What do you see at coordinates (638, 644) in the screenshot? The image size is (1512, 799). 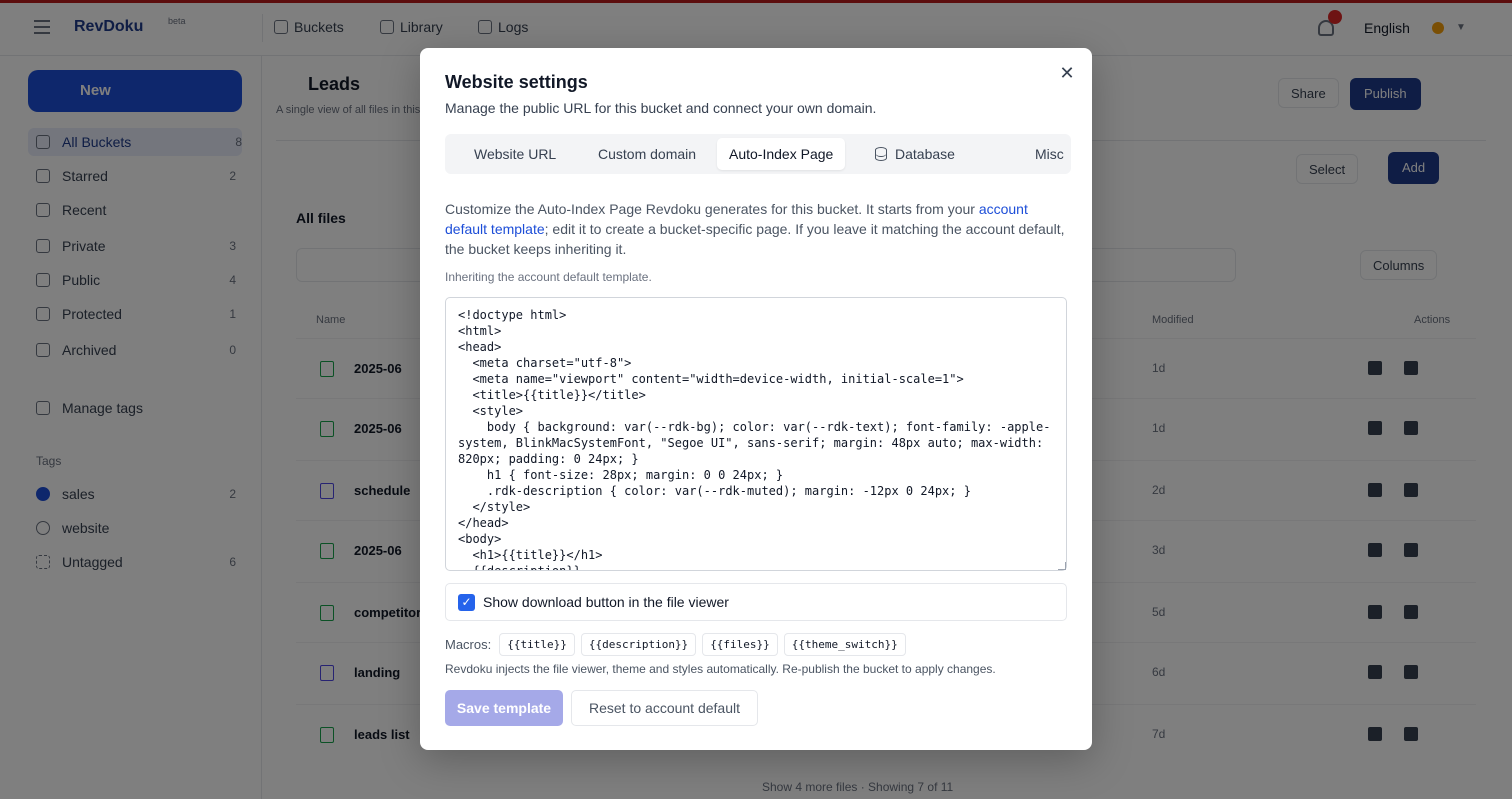 I see `macro-chip: {{description}}` at bounding box center [638, 644].